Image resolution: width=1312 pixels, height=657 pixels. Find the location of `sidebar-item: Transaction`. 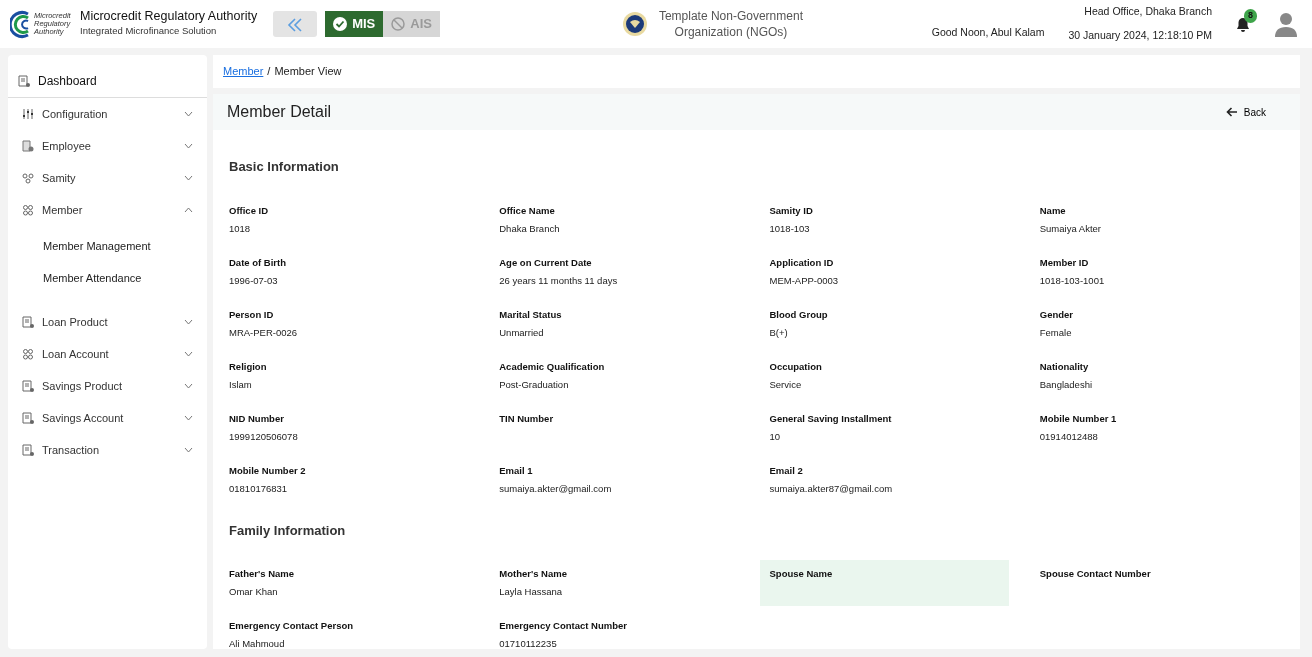

sidebar-item: Transaction is located at coordinates (107, 450).